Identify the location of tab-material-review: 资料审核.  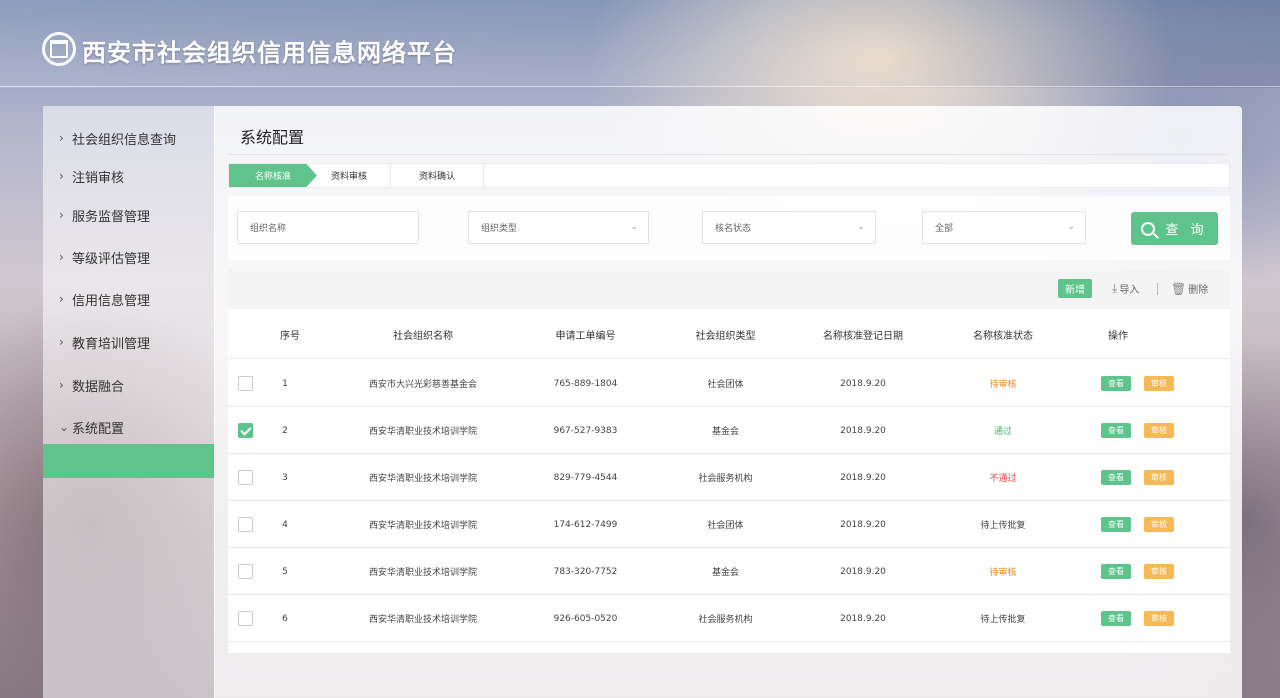
(349, 175).